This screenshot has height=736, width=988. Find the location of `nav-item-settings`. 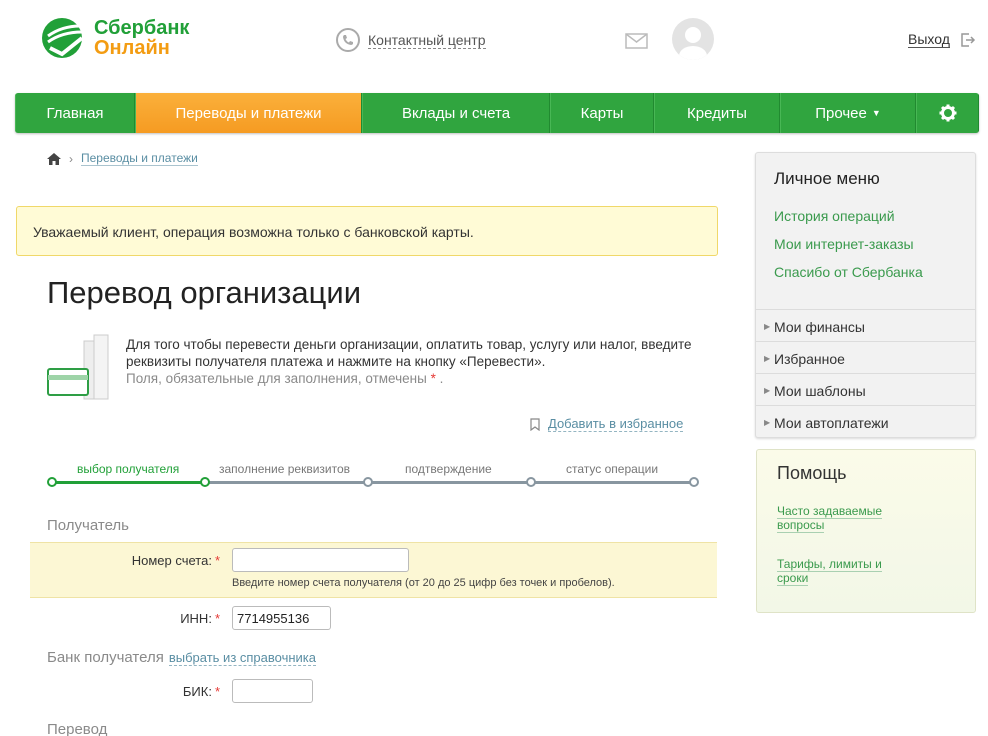

nav-item-settings is located at coordinates (947, 113).